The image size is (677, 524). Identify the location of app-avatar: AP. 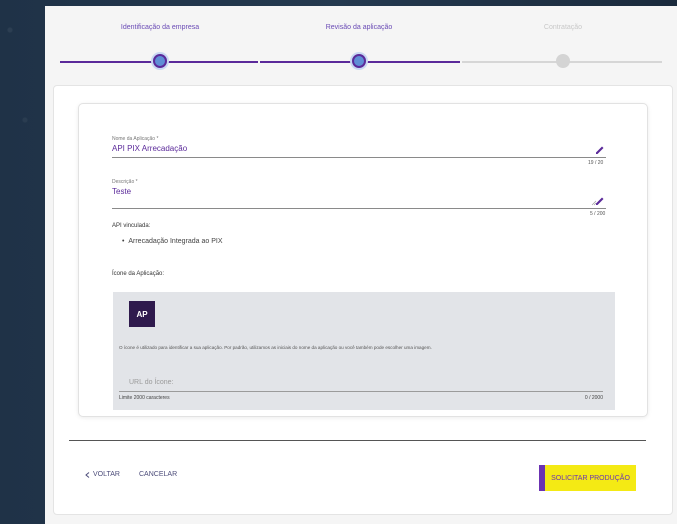
(142, 314).